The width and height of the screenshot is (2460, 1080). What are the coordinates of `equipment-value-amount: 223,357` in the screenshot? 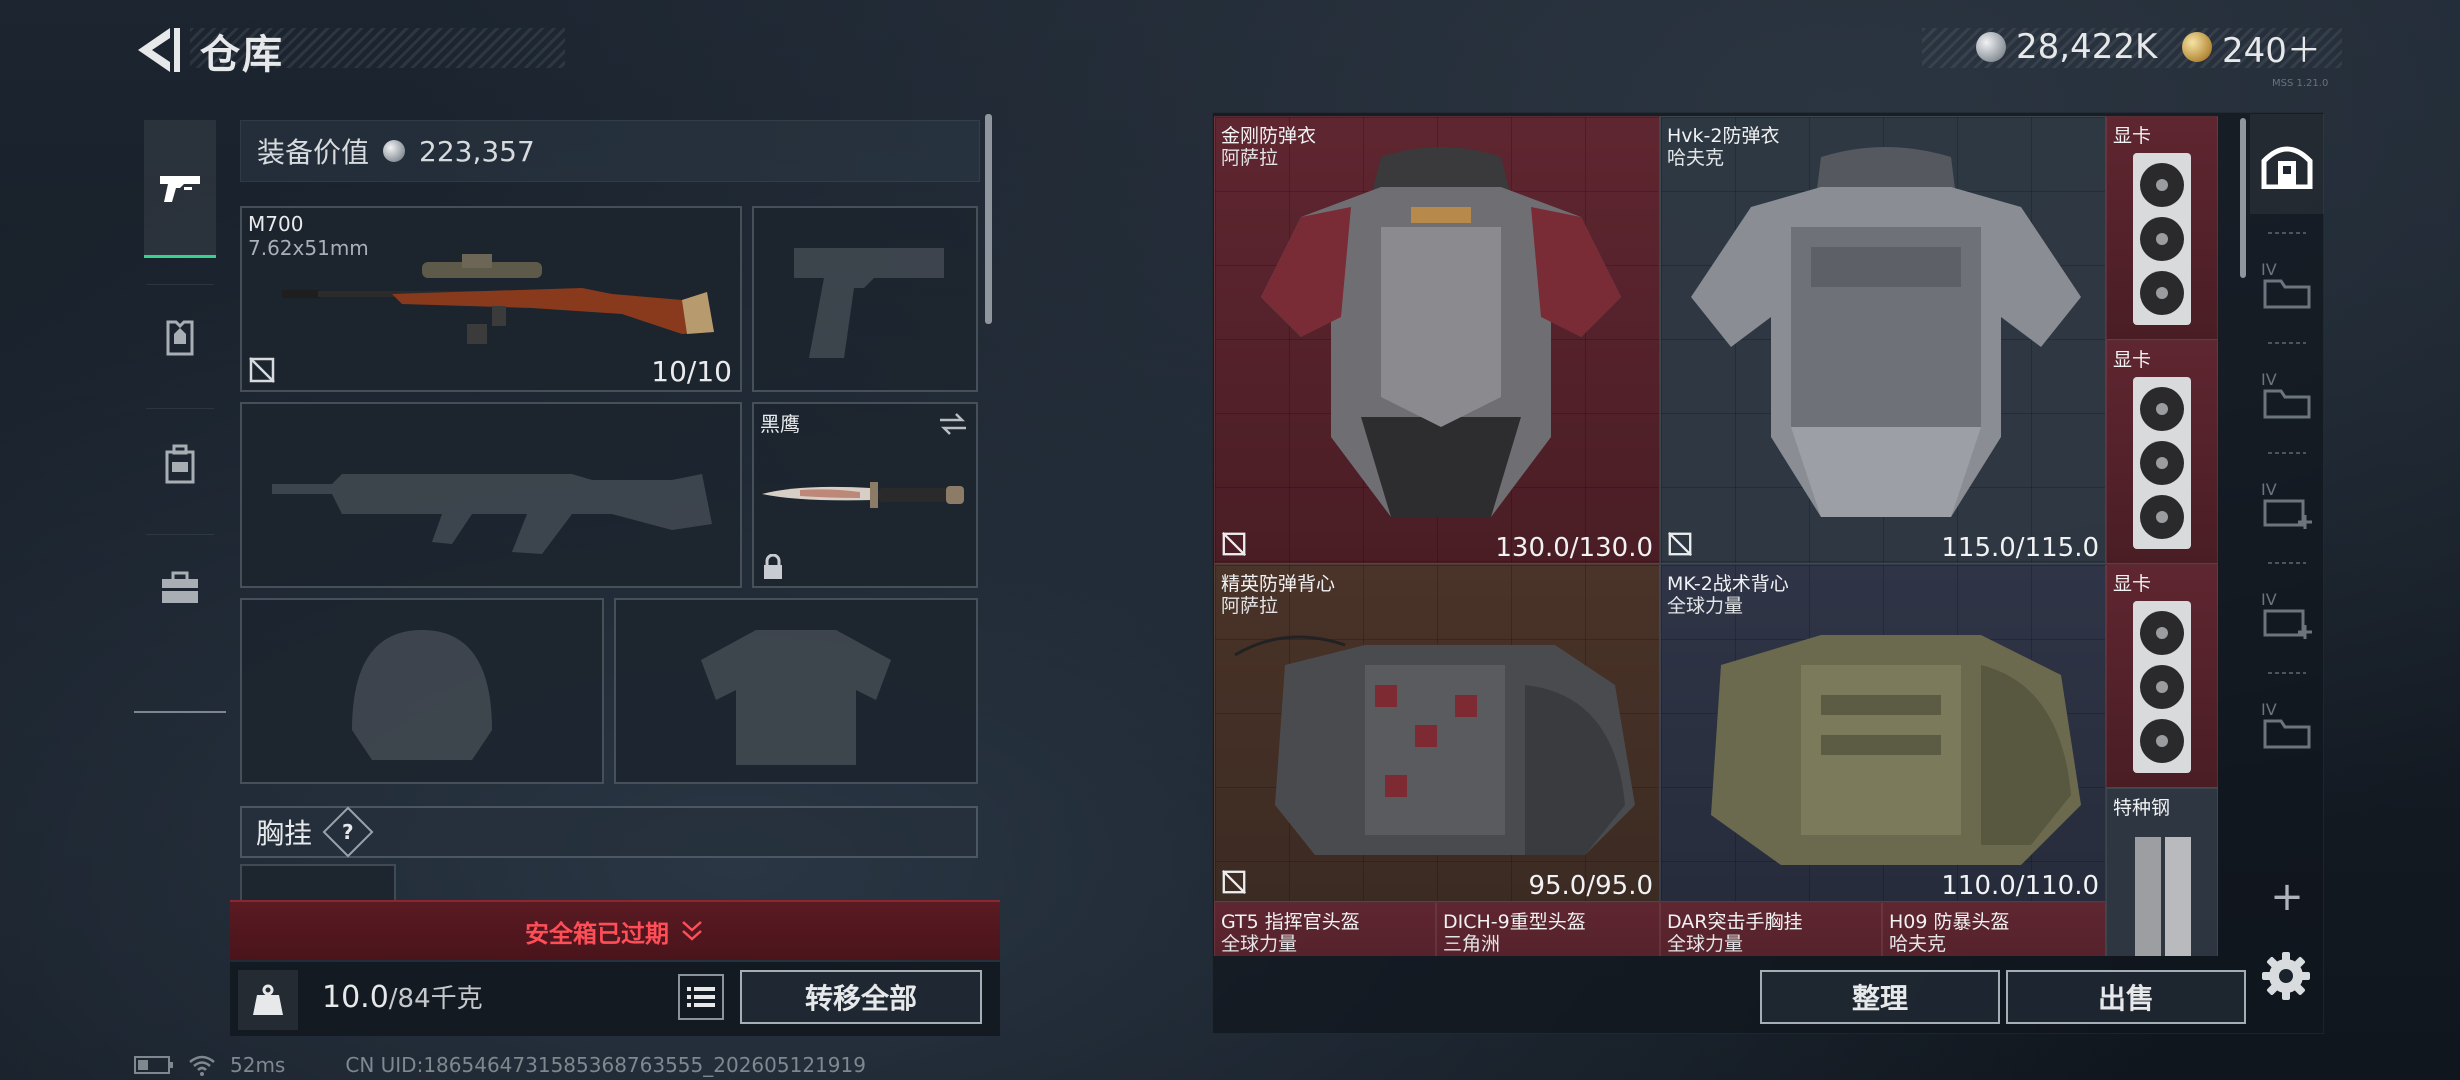 It's located at (477, 151).